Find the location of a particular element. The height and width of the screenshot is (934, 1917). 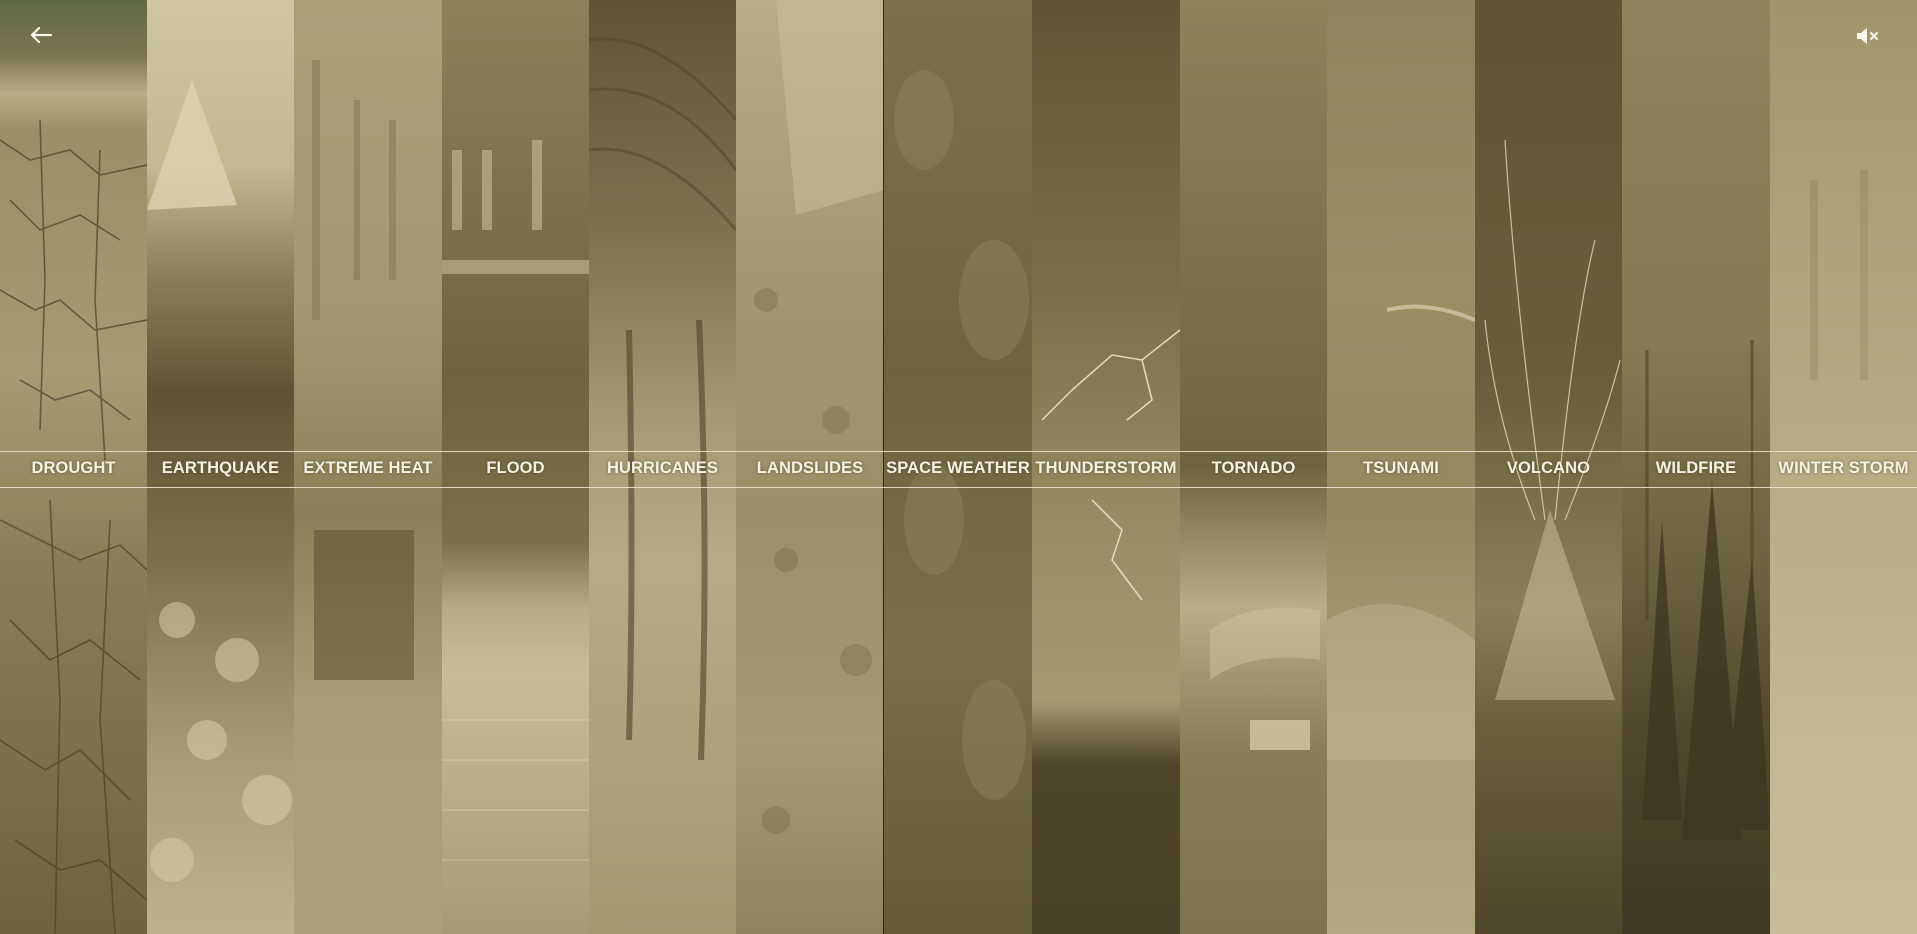

hazard-label-drought: DROUGHT is located at coordinates (73, 468).